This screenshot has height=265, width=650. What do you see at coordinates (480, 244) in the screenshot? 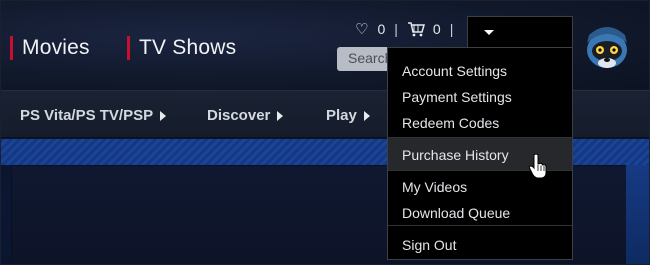
I see `menu-item-sign-out: Sign Out` at bounding box center [480, 244].